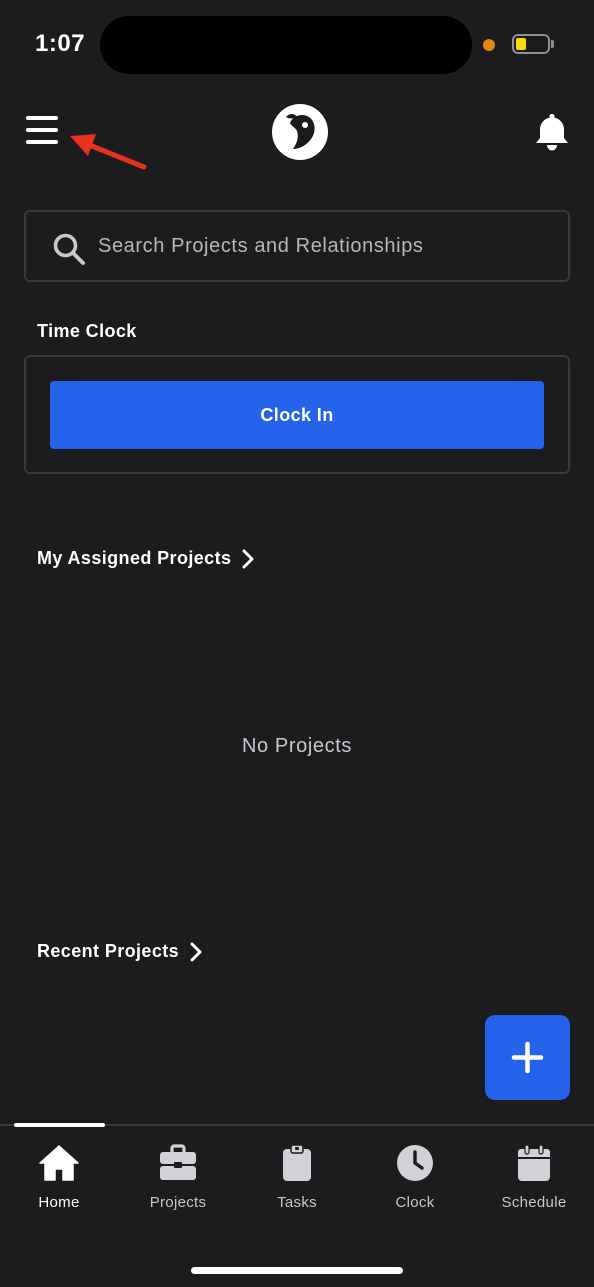  I want to click on calendar-icon, so click(534, 1162).